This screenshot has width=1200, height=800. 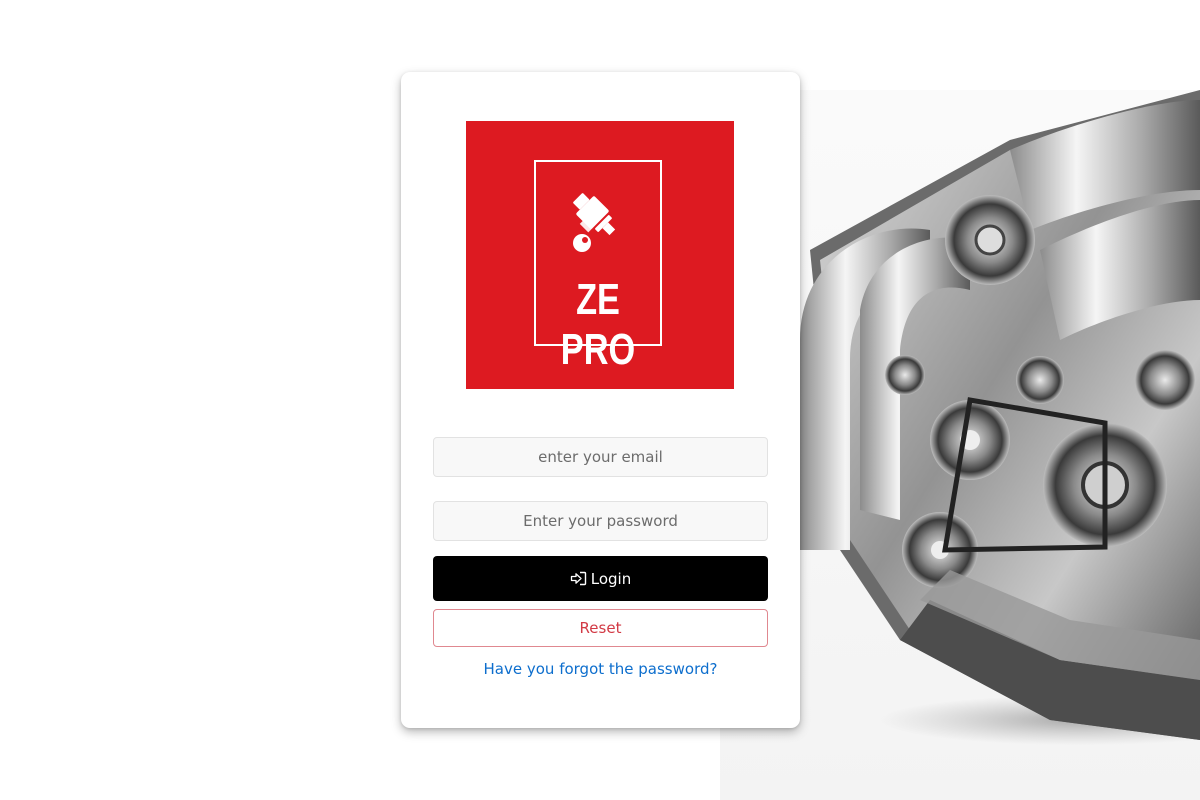 What do you see at coordinates (578, 578) in the screenshot?
I see `sign-in-icon` at bounding box center [578, 578].